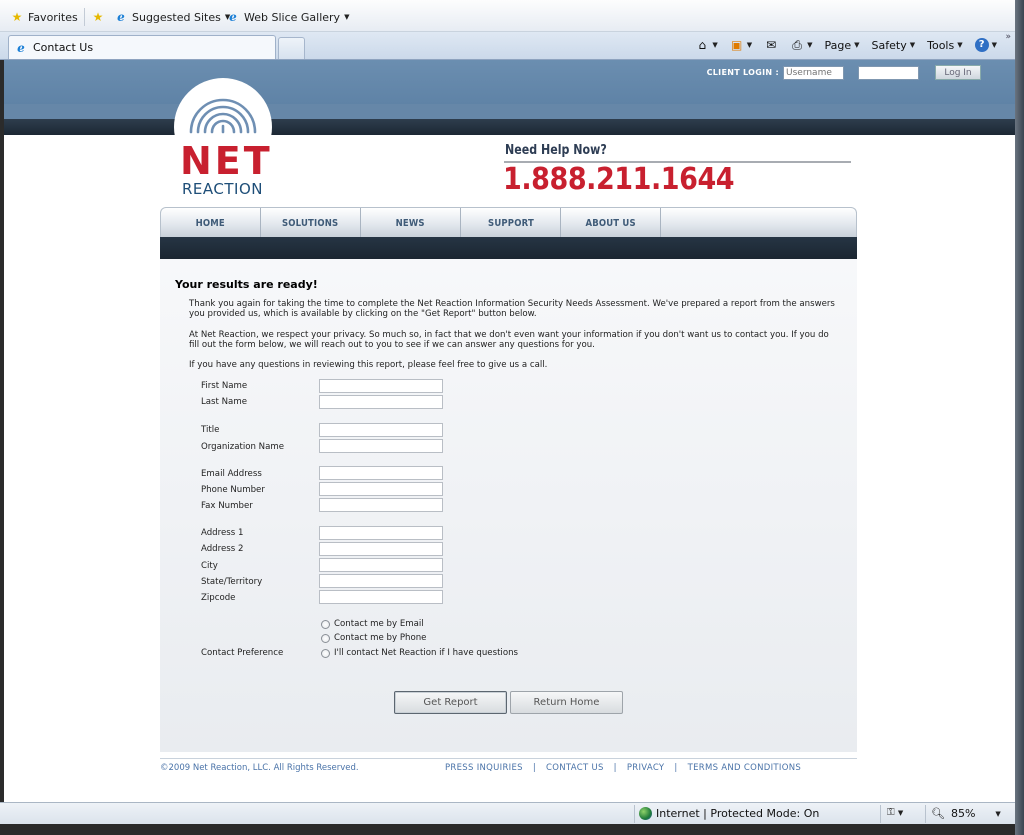  I want to click on rss-icon: ▣, so click(737, 45).